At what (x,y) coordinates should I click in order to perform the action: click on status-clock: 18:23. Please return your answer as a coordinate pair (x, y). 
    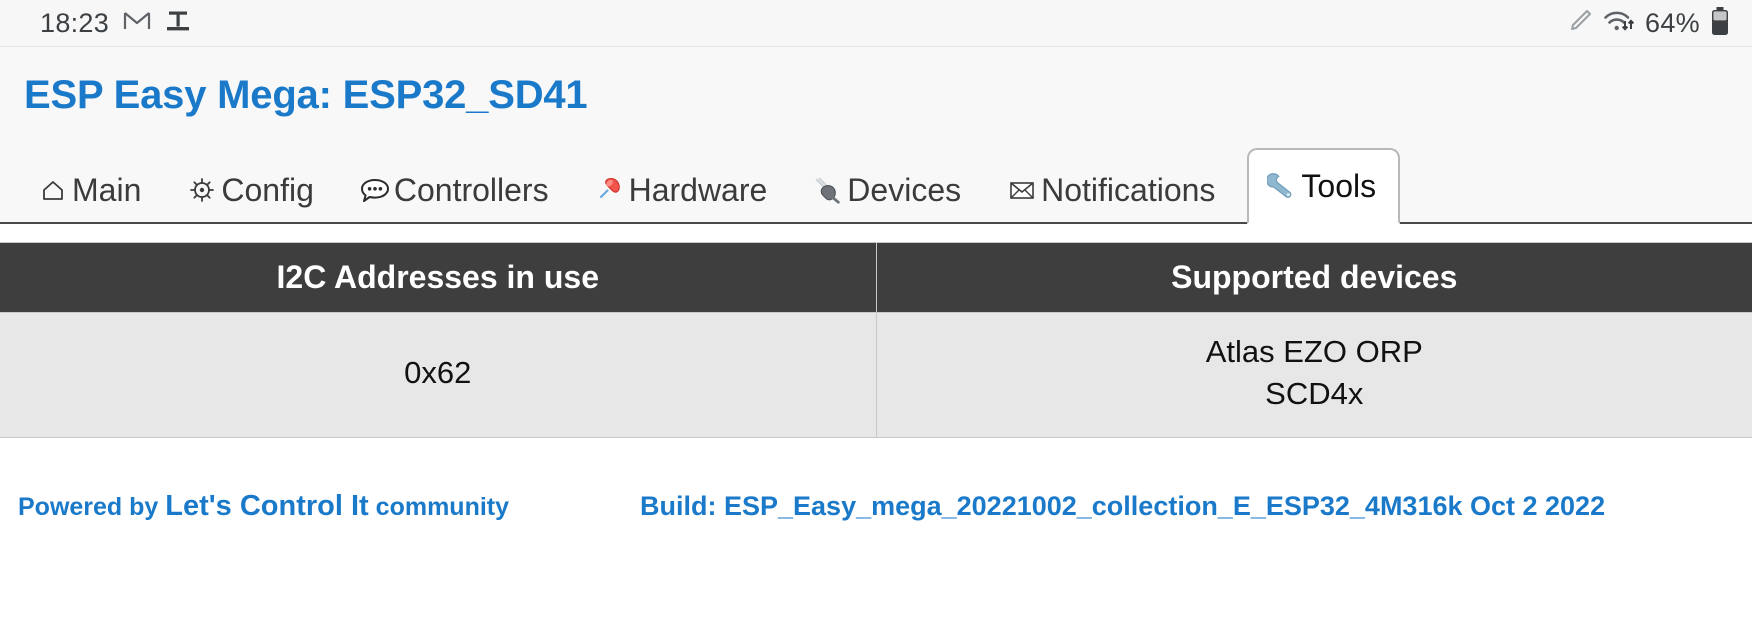
    Looking at the image, I should click on (75, 22).